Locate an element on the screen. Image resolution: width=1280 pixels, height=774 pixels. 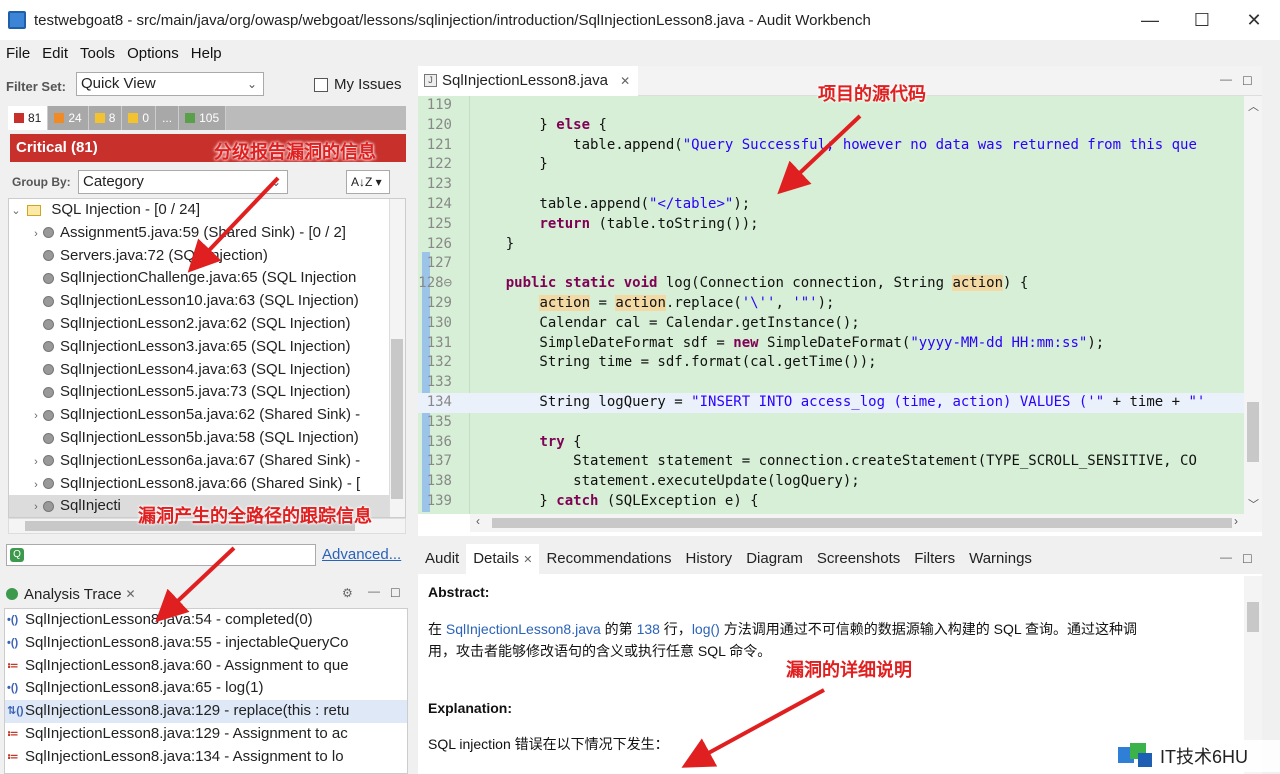
code-line: 129 action = action.replace('\'', '"'); is located at coordinates (831, 304).